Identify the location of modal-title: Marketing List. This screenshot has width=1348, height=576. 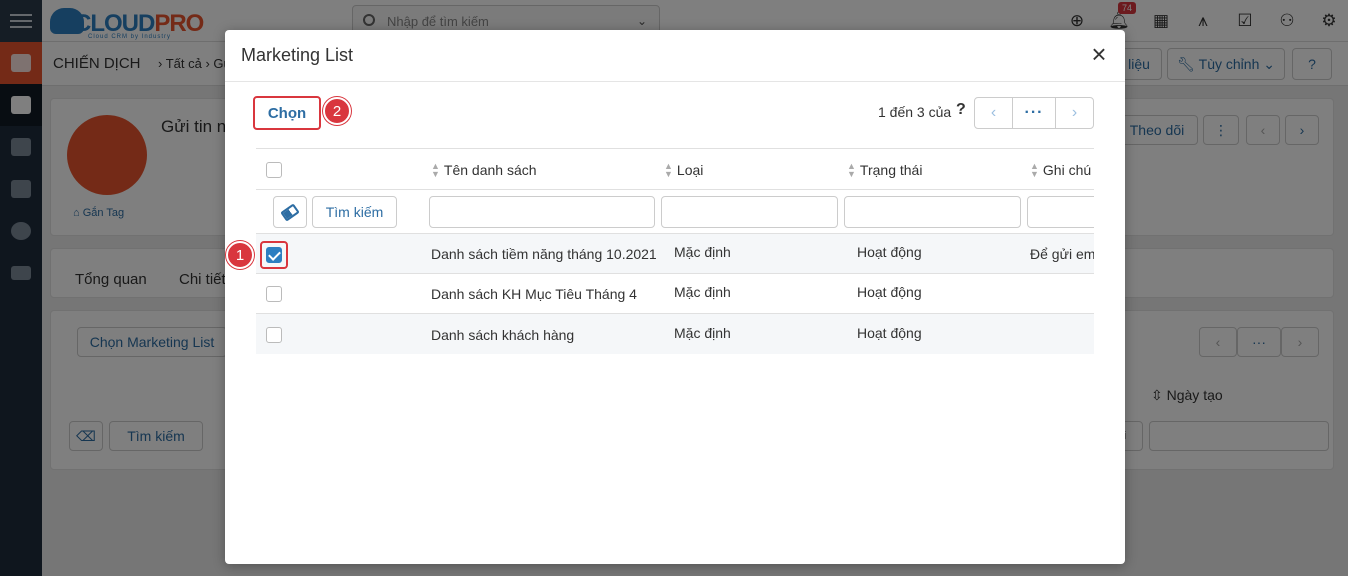
(297, 55).